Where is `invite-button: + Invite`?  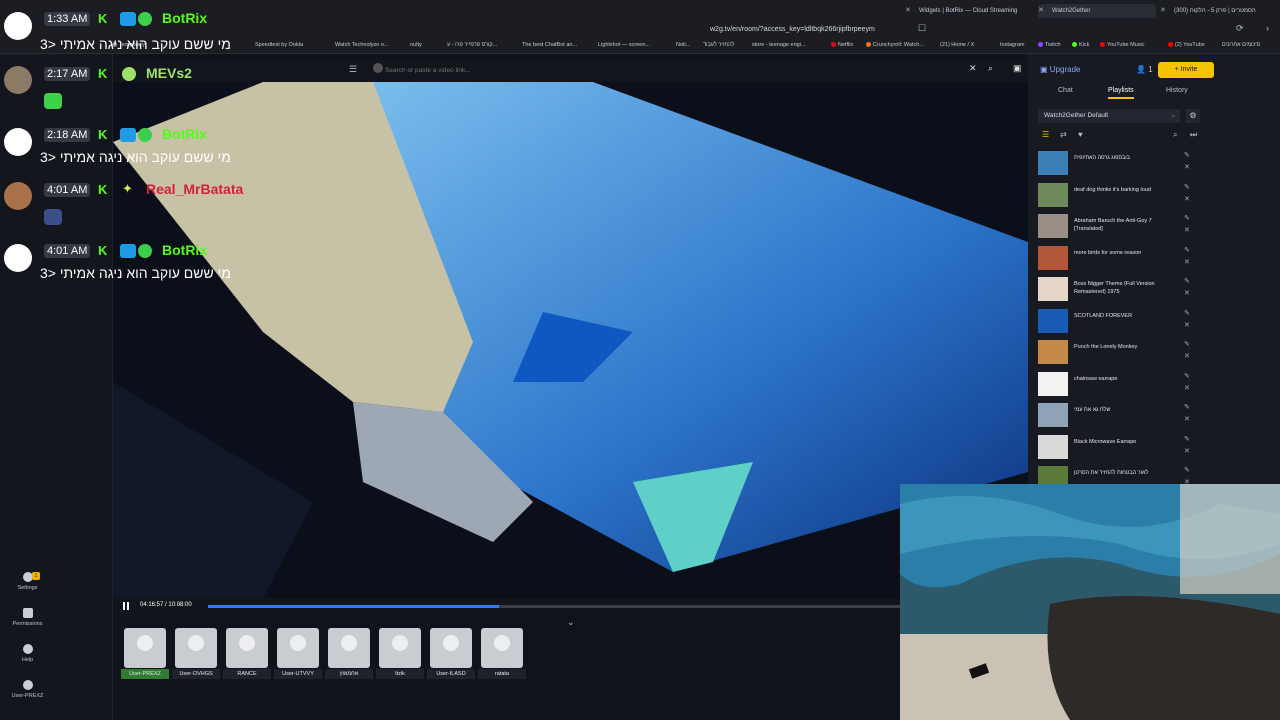
invite-button: + Invite is located at coordinates (1186, 70).